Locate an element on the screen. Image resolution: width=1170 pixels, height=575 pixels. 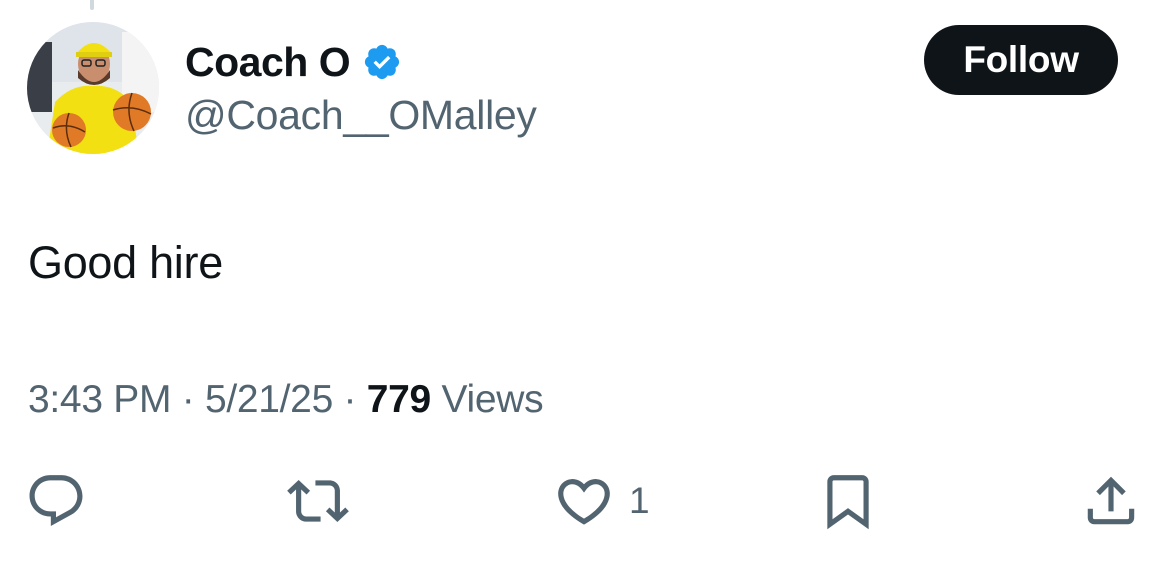
retweet-button is located at coordinates (318, 501).